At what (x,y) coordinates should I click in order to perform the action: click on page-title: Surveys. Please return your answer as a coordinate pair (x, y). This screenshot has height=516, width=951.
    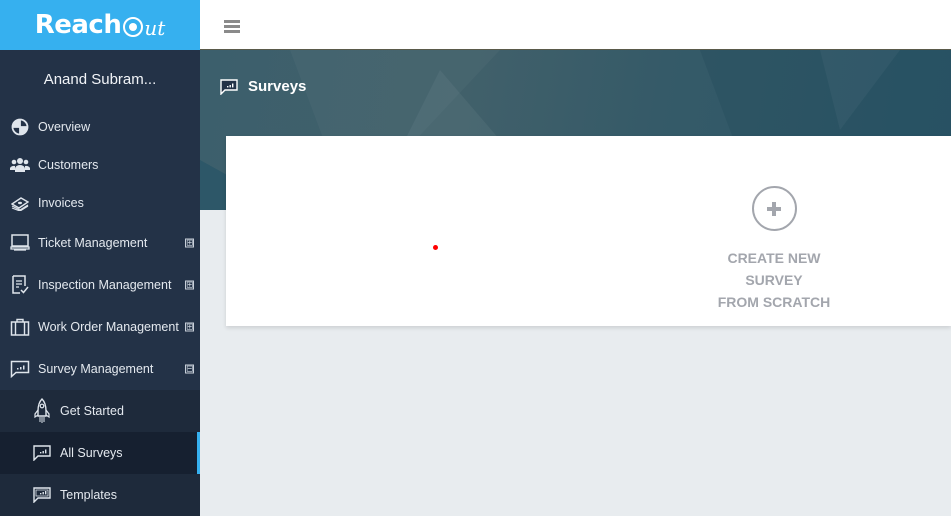
    Looking at the image, I should click on (263, 87).